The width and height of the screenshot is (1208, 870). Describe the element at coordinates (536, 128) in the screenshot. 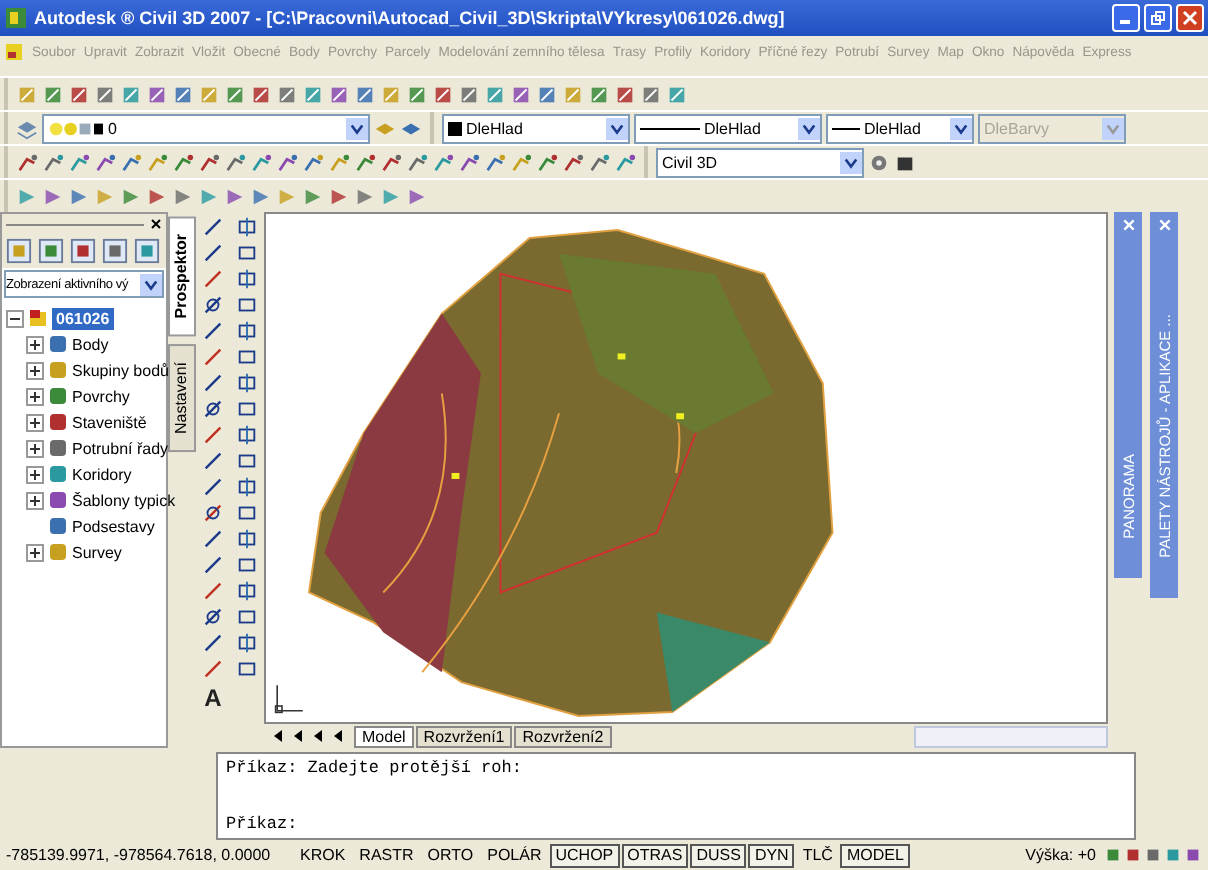

I see `color-dropdown: DleHlad` at that location.